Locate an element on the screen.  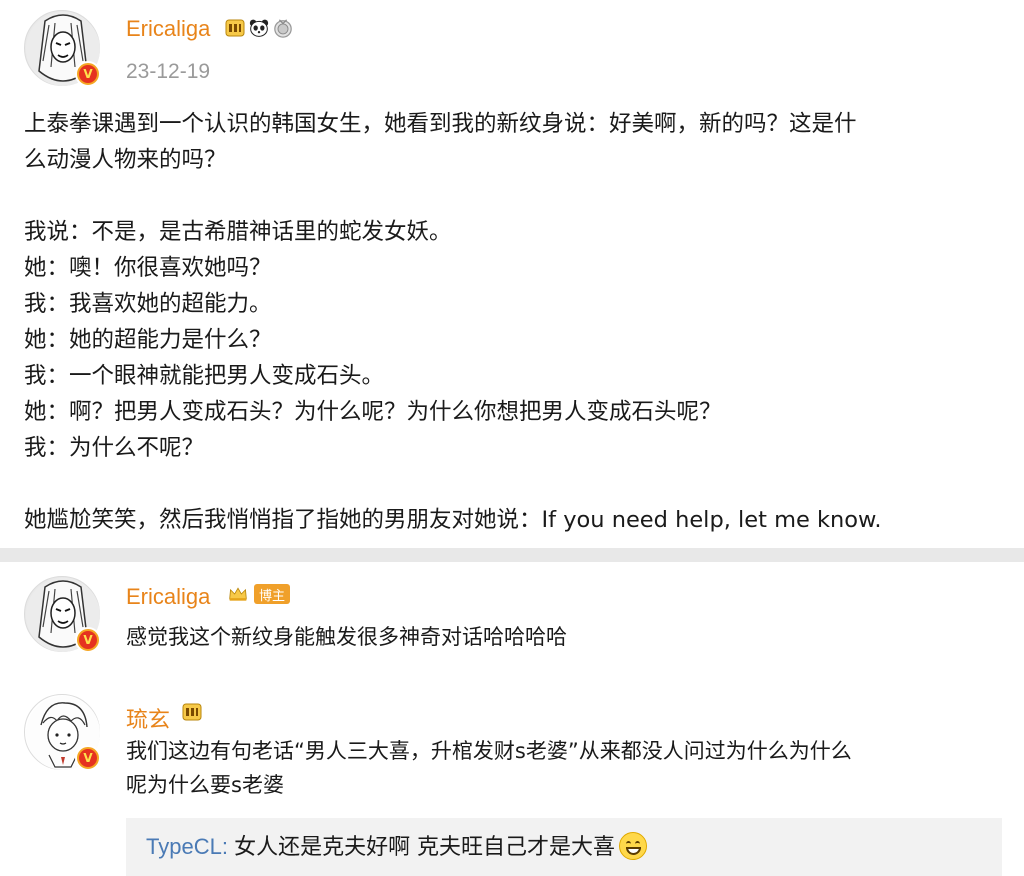
post-line: 上泰拳课遇到一个认识的韩国女生，她看到我的新纹身说：好美啊，新的吗？这是什 is located at coordinates (440, 124).